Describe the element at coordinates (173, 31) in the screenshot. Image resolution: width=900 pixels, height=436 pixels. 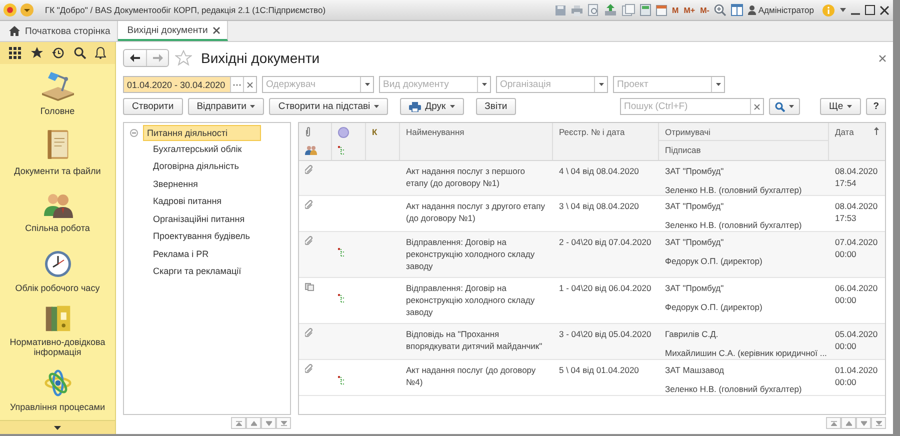
I see `tab: Вихідні документи` at that location.